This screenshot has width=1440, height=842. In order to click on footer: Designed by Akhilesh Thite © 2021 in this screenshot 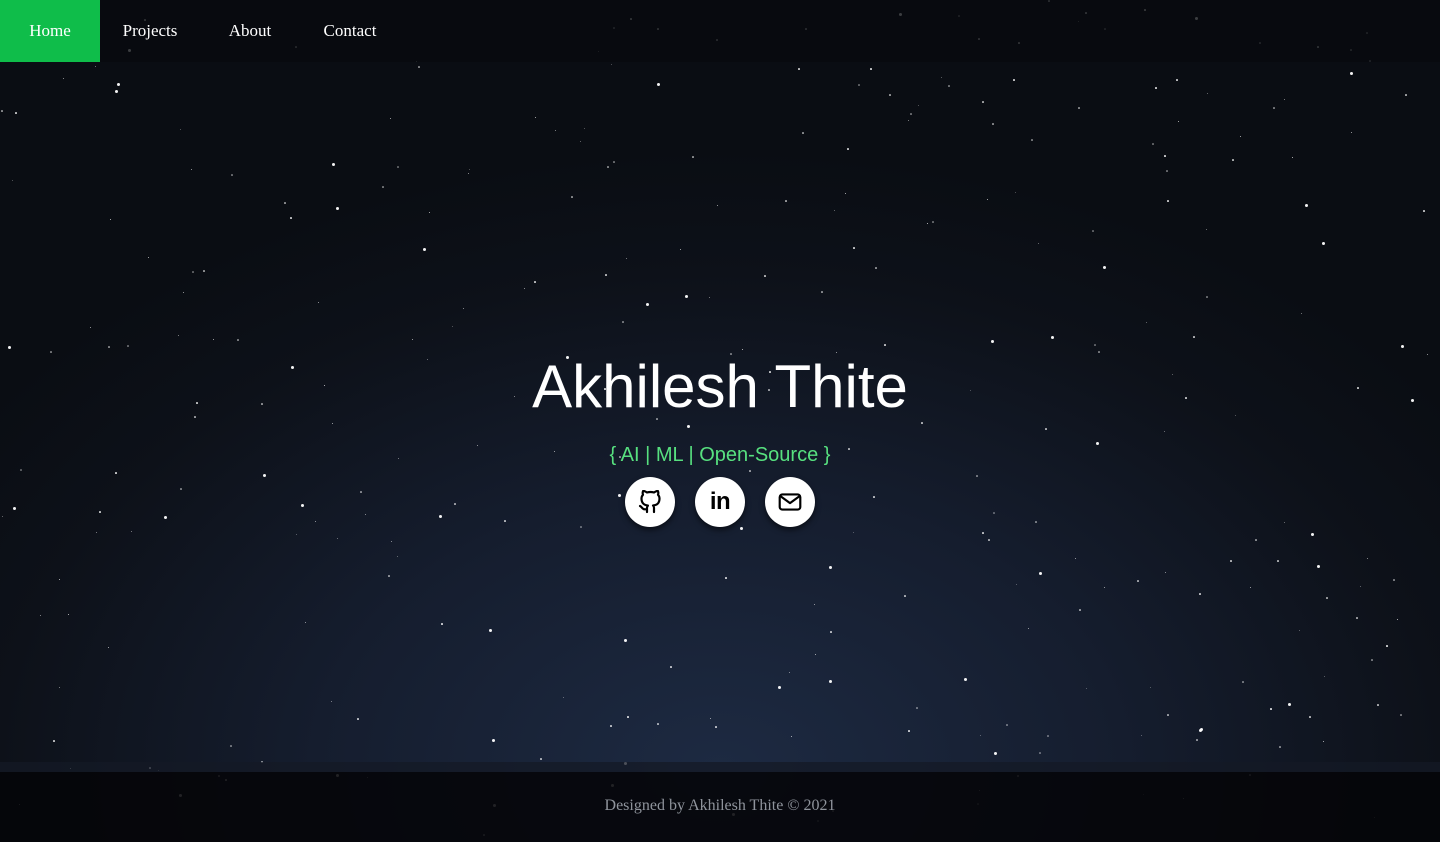, I will do `click(720, 807)`.